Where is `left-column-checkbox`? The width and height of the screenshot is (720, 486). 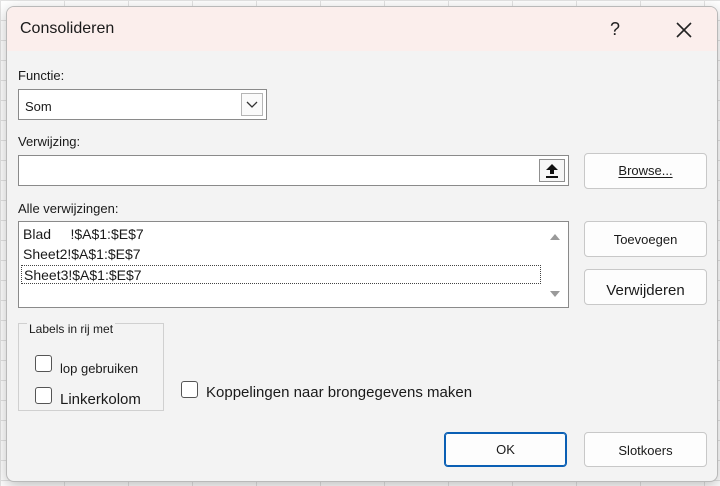 left-column-checkbox is located at coordinates (43, 395).